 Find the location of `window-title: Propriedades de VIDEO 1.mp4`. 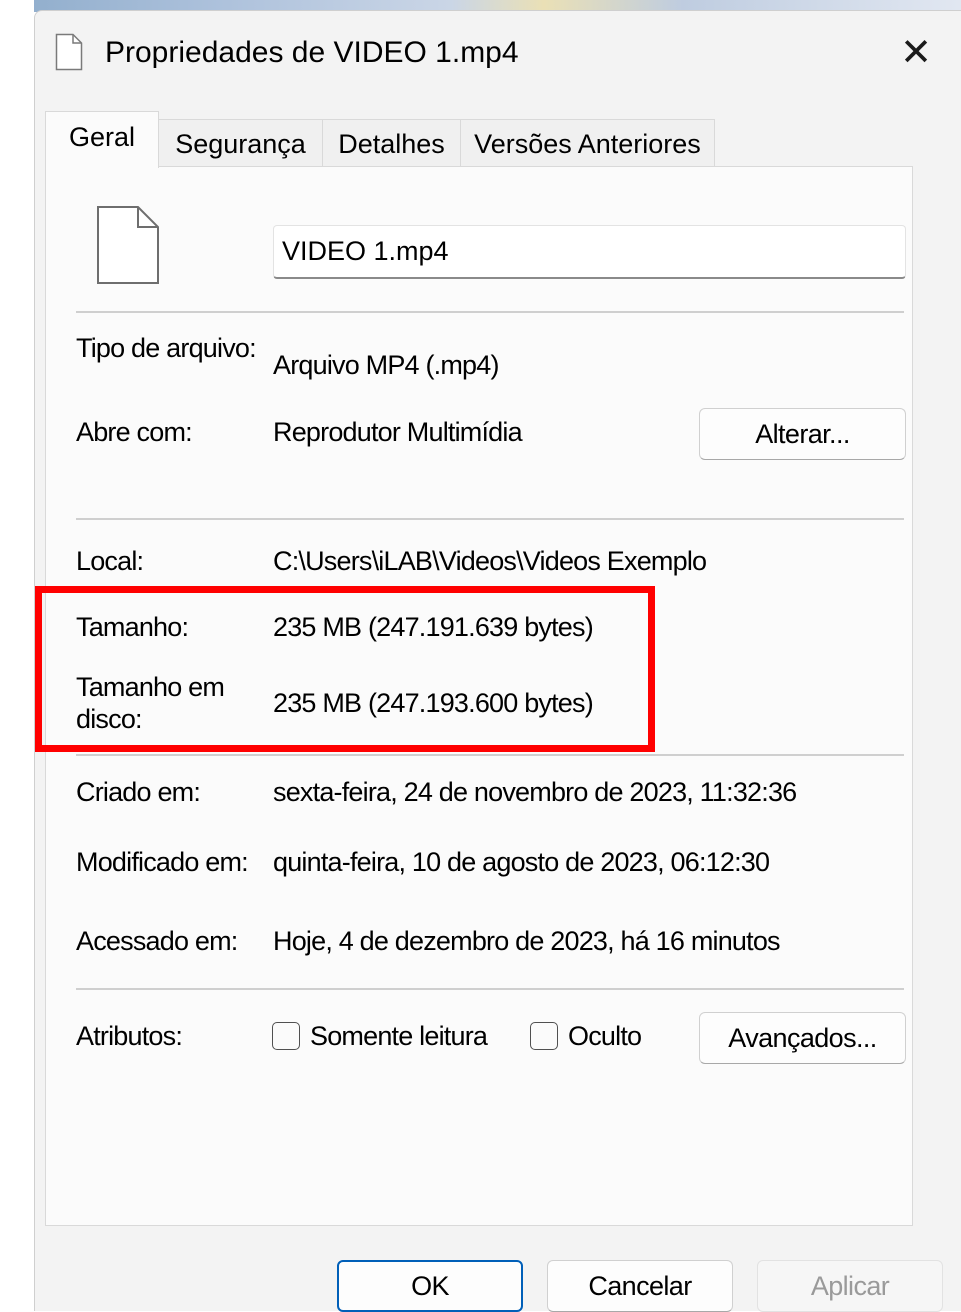

window-title: Propriedades de VIDEO 1.mp4 is located at coordinates (312, 52).